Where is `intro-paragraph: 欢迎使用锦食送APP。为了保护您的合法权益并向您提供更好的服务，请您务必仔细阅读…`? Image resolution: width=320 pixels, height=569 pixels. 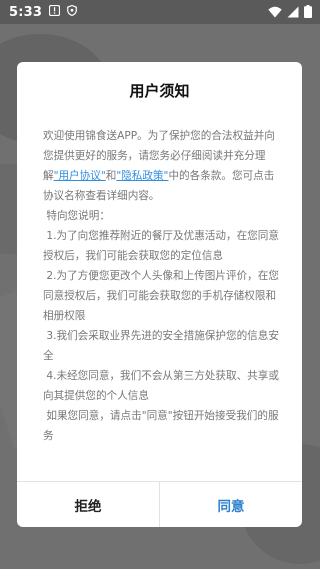
intro-paragraph: 欢迎使用锦食送APP。为了保护您的合法权益并向您提供更好的服务，请您务必仔细阅读… is located at coordinates (163, 166).